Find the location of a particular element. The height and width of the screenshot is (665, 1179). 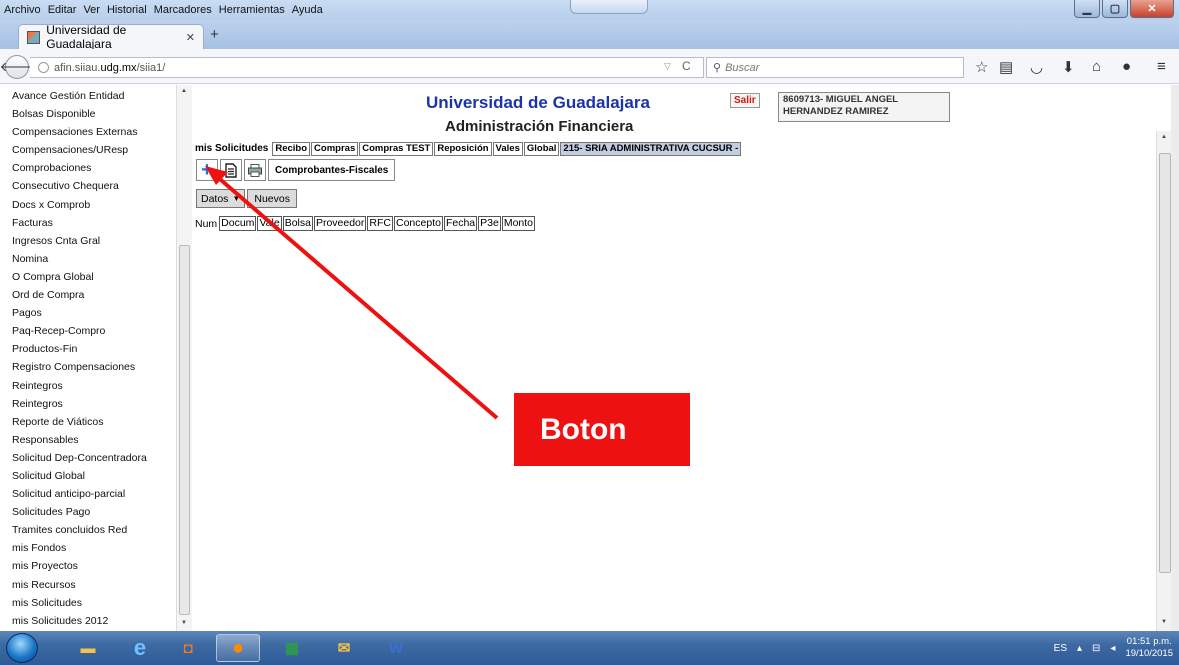

column-header: Docum is located at coordinates (238, 223).